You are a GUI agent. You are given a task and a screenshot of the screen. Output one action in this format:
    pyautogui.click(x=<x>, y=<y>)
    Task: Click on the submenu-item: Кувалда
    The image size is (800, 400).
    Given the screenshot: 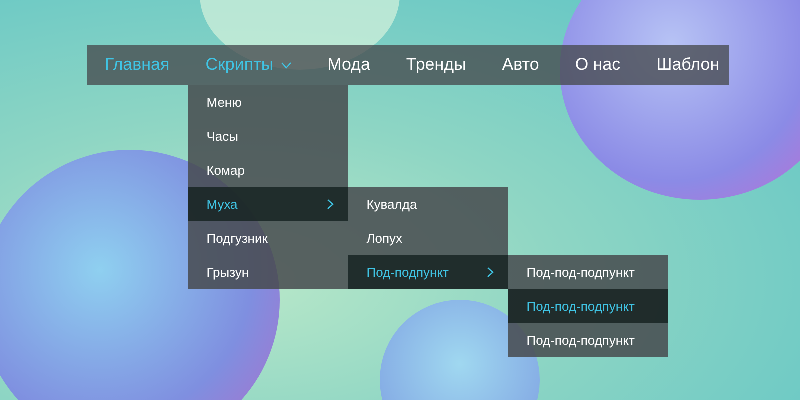 What is the action you would take?
    pyautogui.click(x=428, y=204)
    